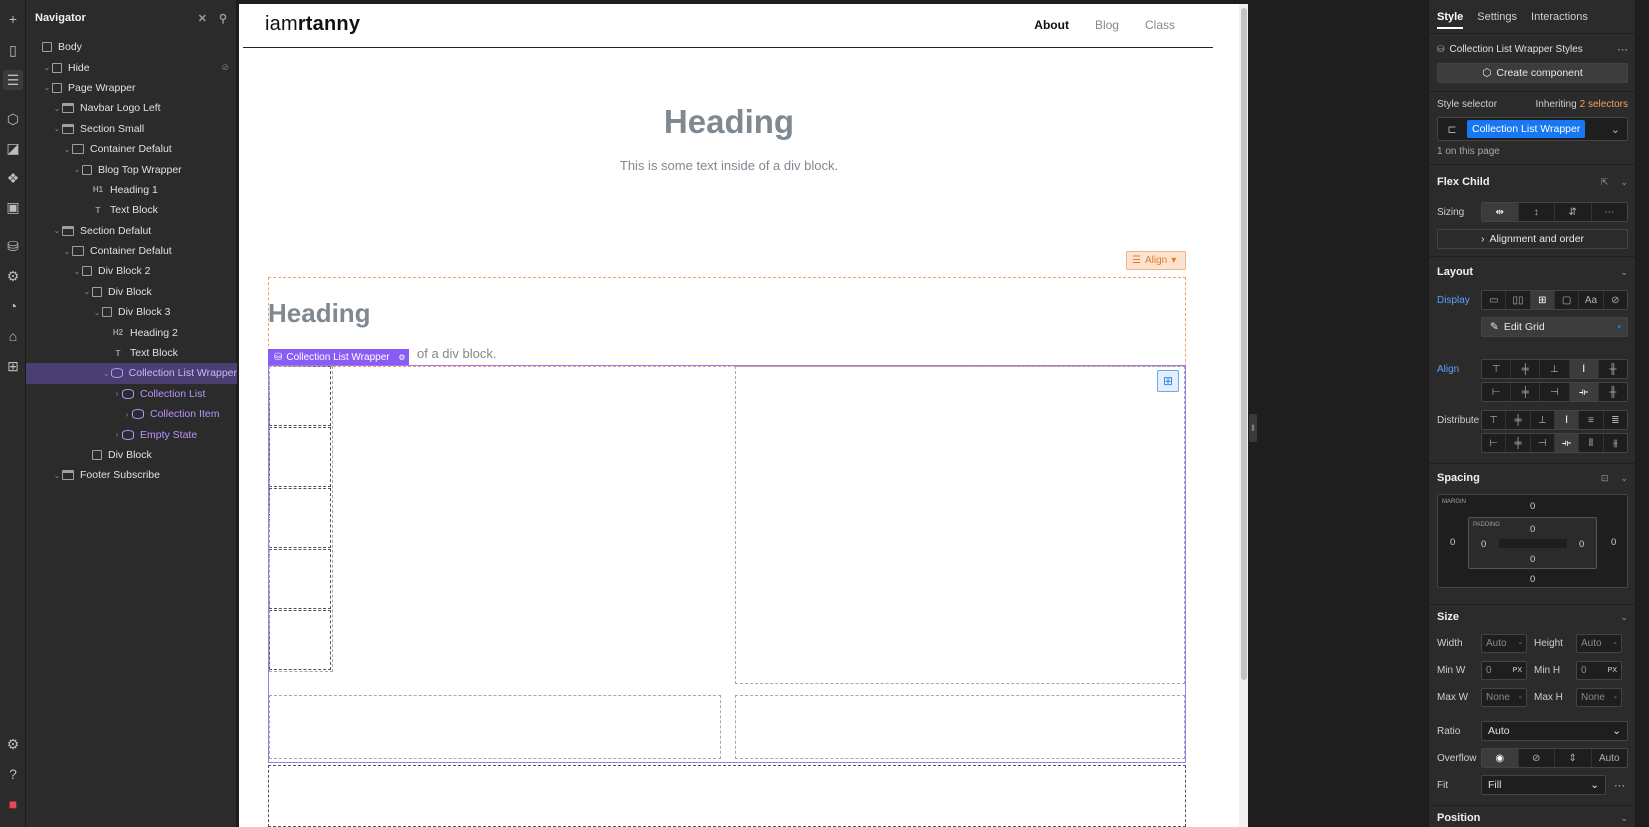 This screenshot has height=827, width=1649. I want to click on inheriting-selectors-link: 2 selectors, so click(1604, 104).